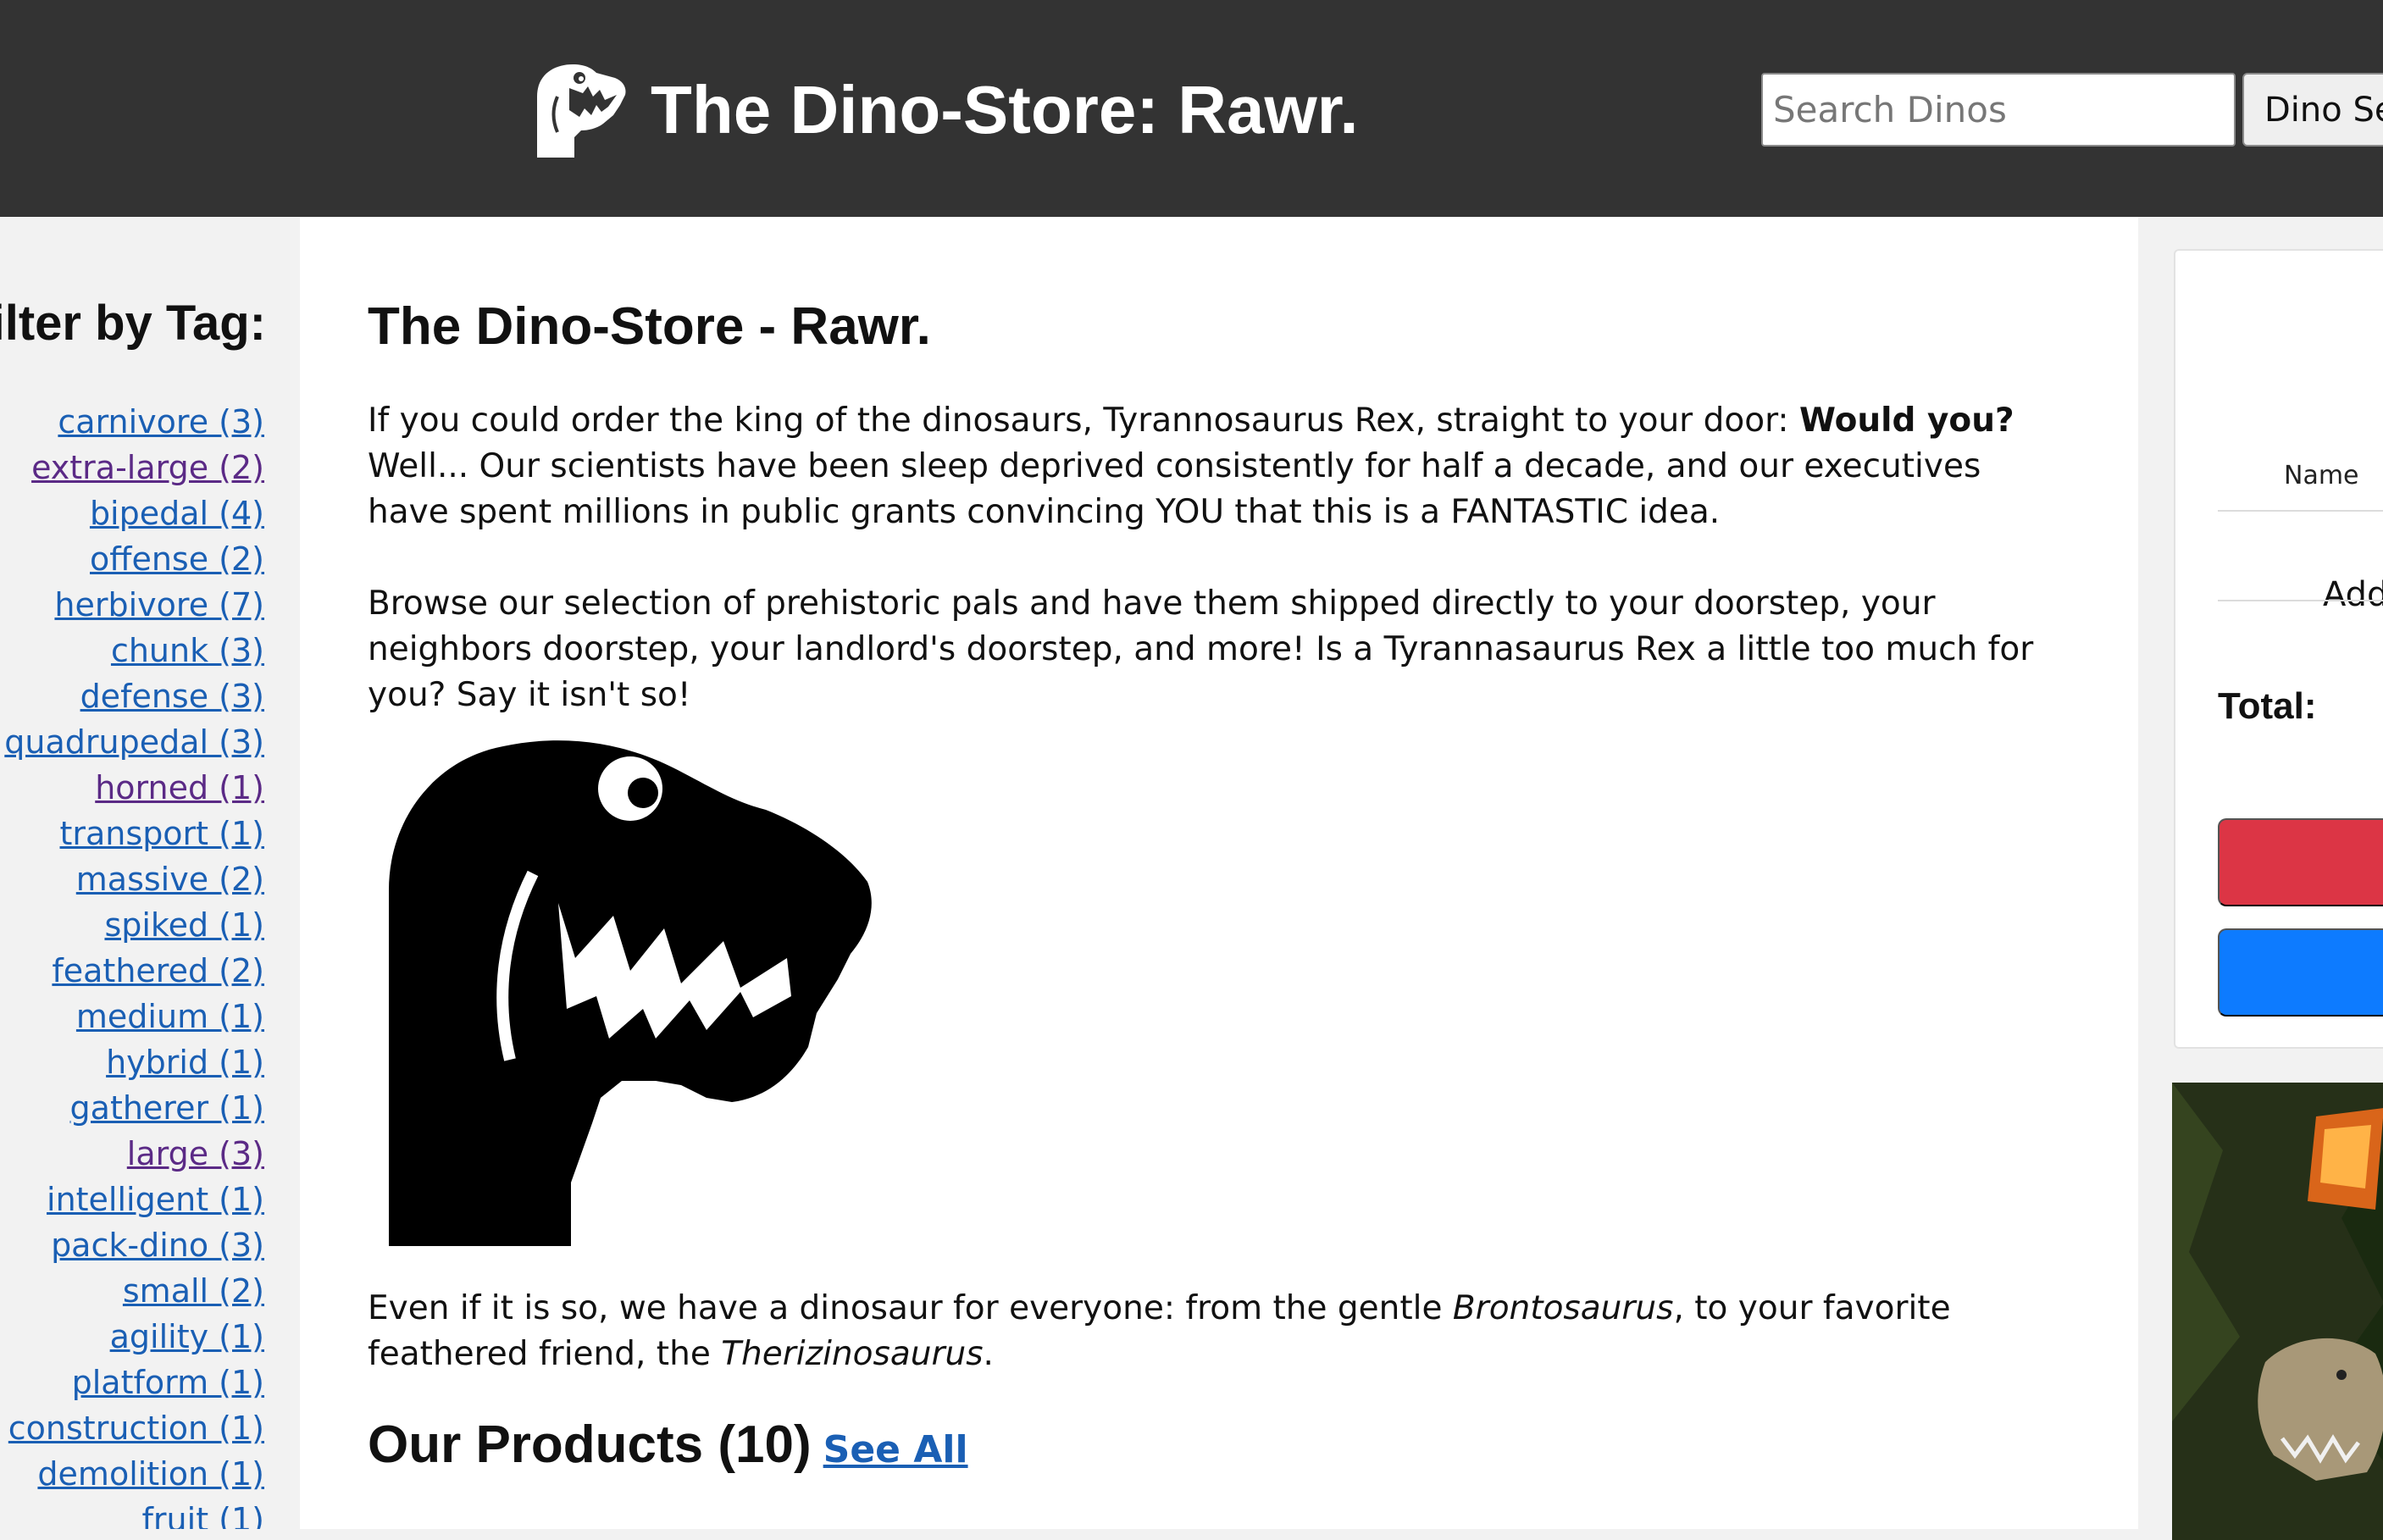 This screenshot has width=2383, height=1540. I want to click on cart-add-text: Add, so click(2353, 594).